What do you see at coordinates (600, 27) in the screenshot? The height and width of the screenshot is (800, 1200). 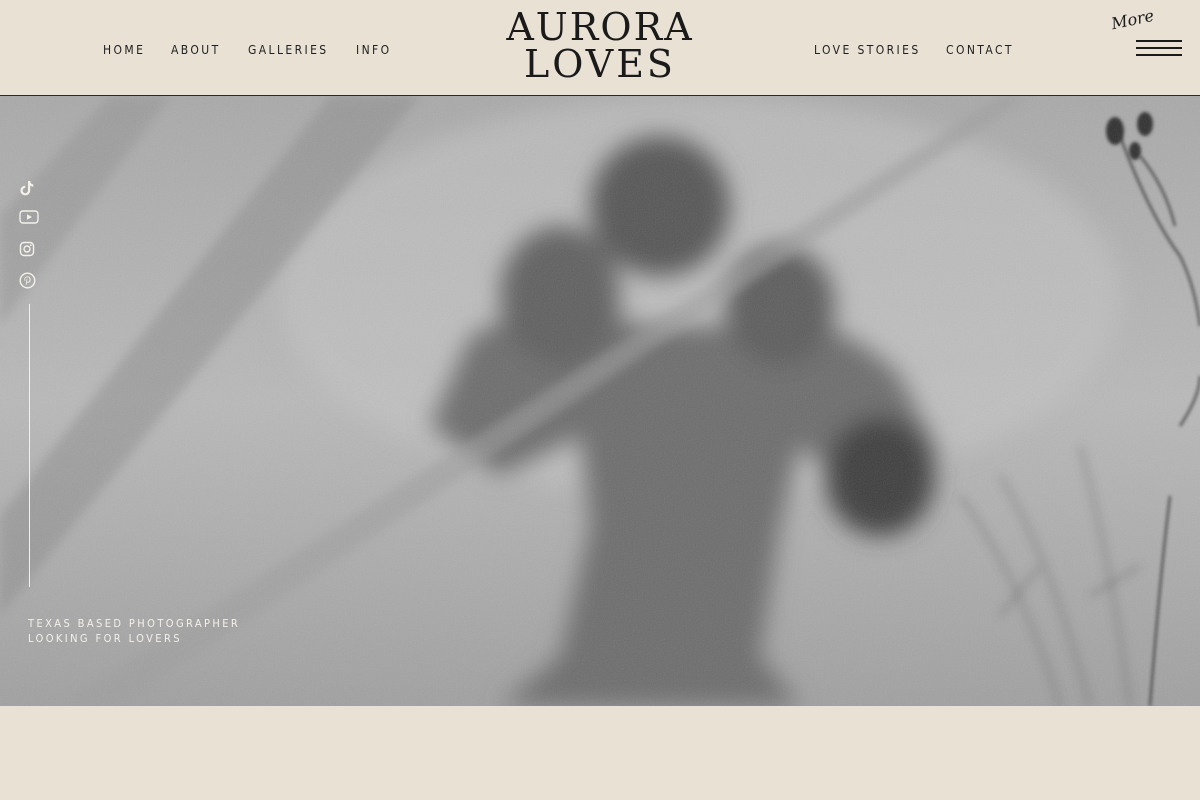 I see `logo-line-1: AURORA` at bounding box center [600, 27].